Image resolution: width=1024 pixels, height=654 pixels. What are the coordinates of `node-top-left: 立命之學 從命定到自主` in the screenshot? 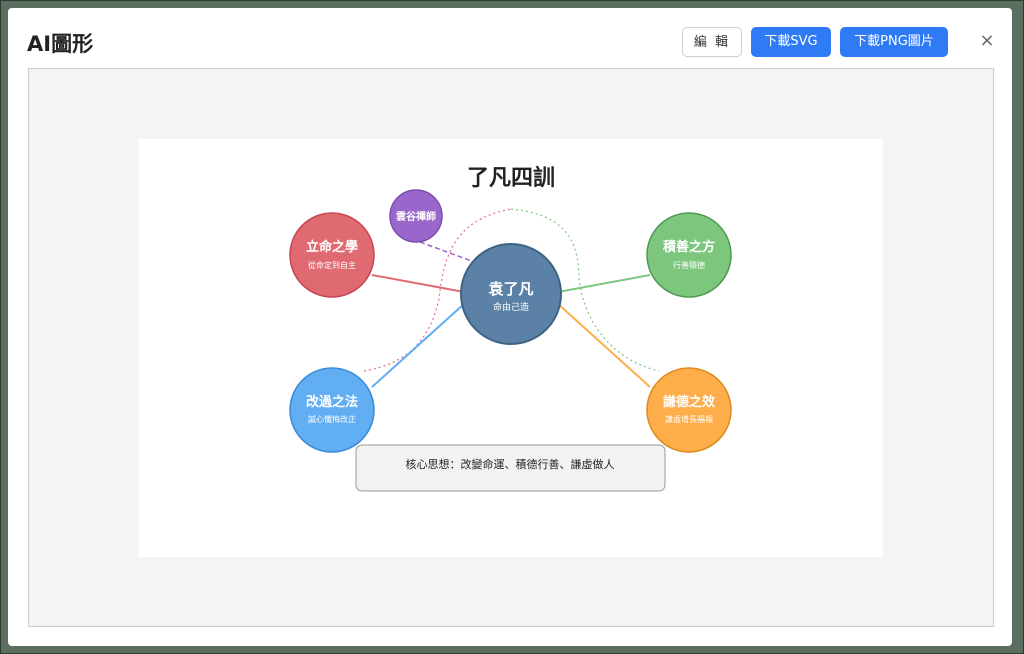 It's located at (332, 255).